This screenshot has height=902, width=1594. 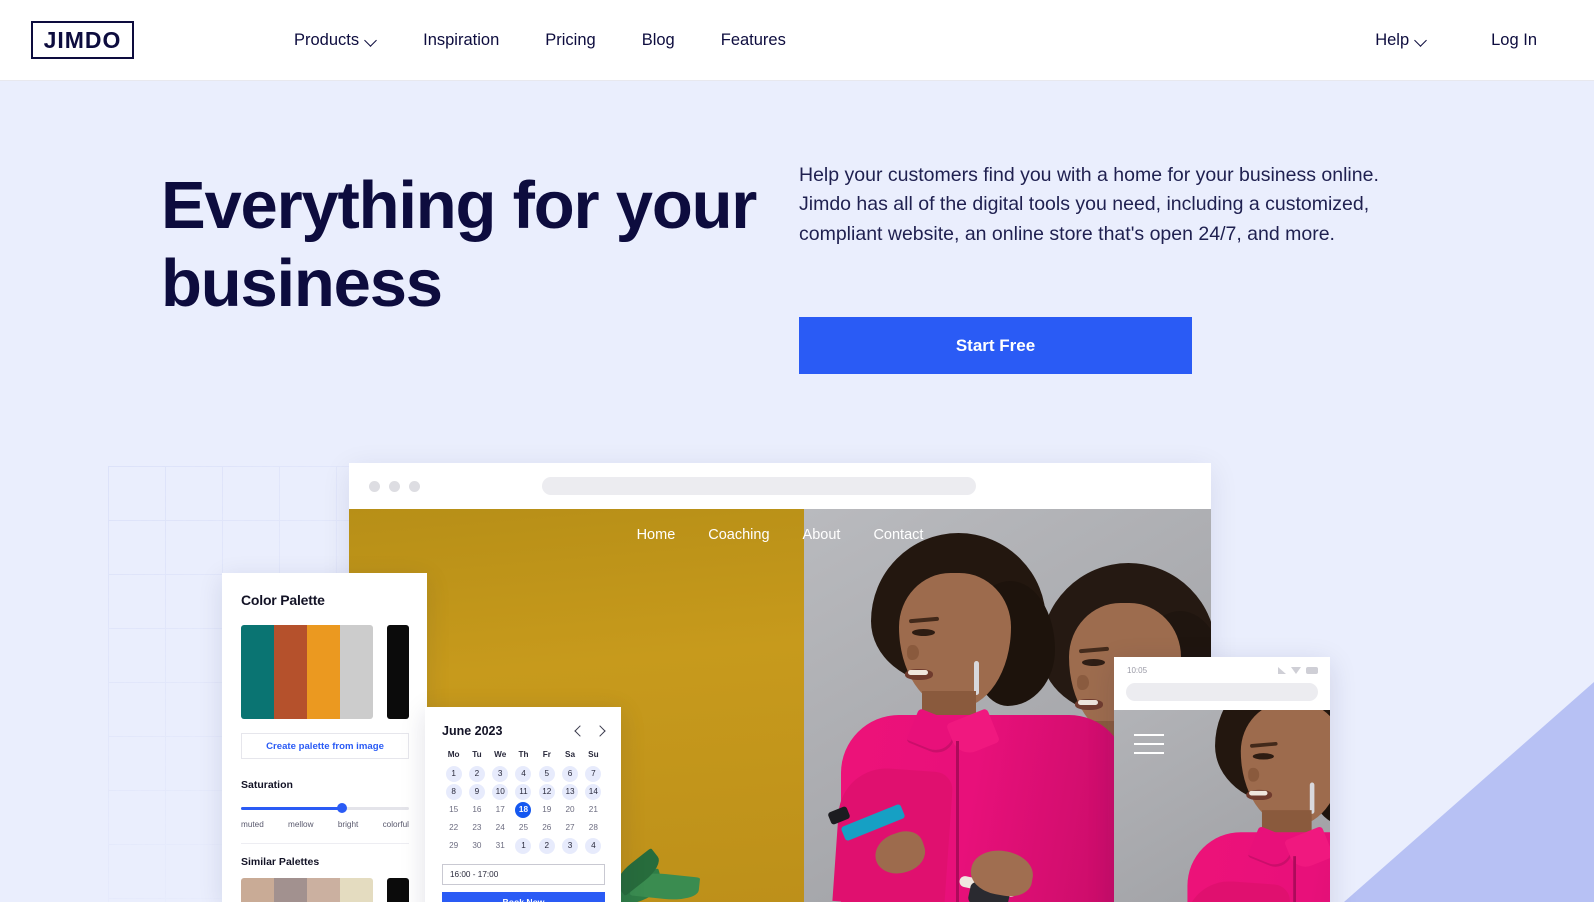 I want to click on calendar-day-cell: 11, so click(x=523, y=792).